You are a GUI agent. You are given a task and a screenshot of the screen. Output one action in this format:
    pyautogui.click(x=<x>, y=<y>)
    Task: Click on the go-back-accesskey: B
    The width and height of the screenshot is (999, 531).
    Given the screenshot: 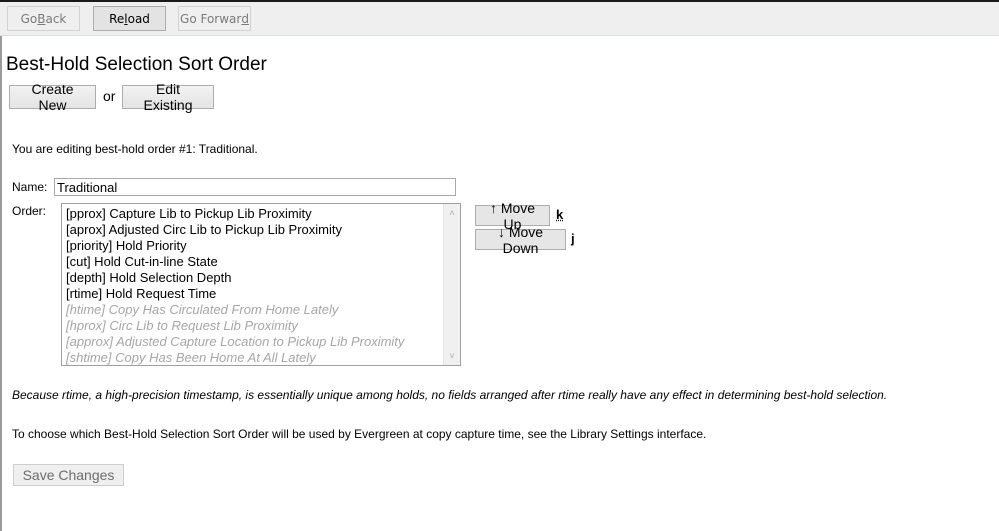 What is the action you would take?
    pyautogui.click(x=41, y=18)
    